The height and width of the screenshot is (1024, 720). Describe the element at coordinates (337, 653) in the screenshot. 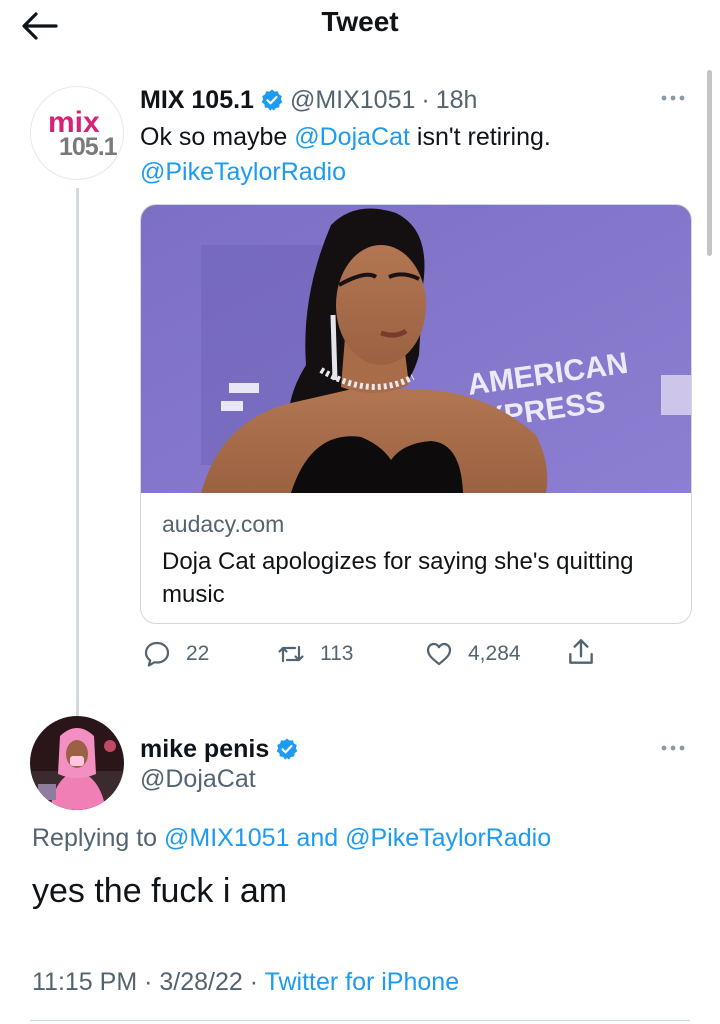

I see `retweet-count: 113` at that location.